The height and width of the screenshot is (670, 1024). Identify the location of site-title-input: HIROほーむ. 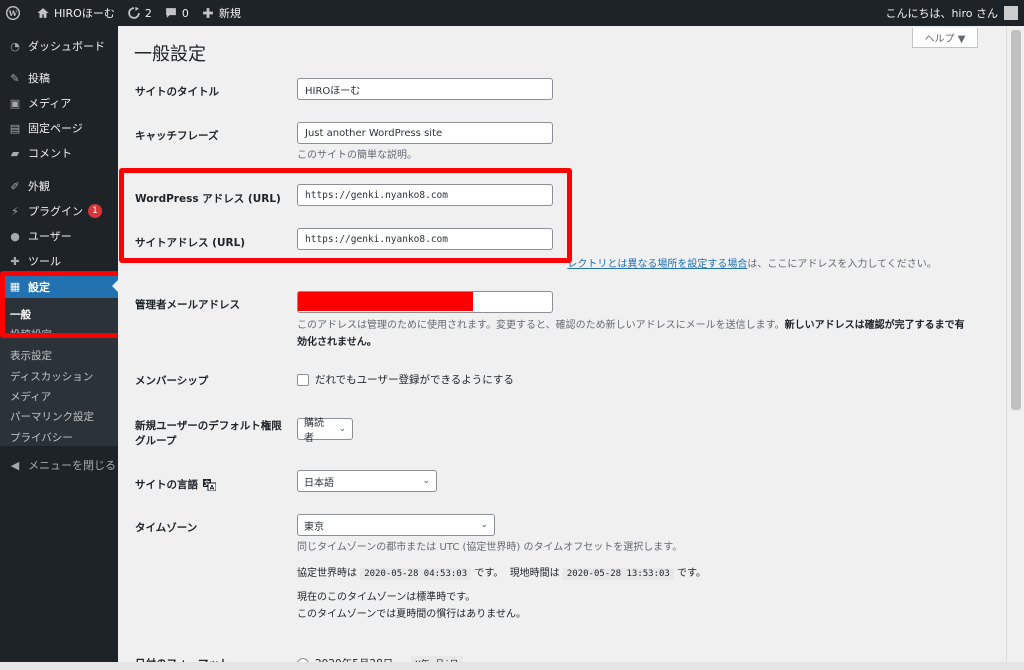
(425, 89).